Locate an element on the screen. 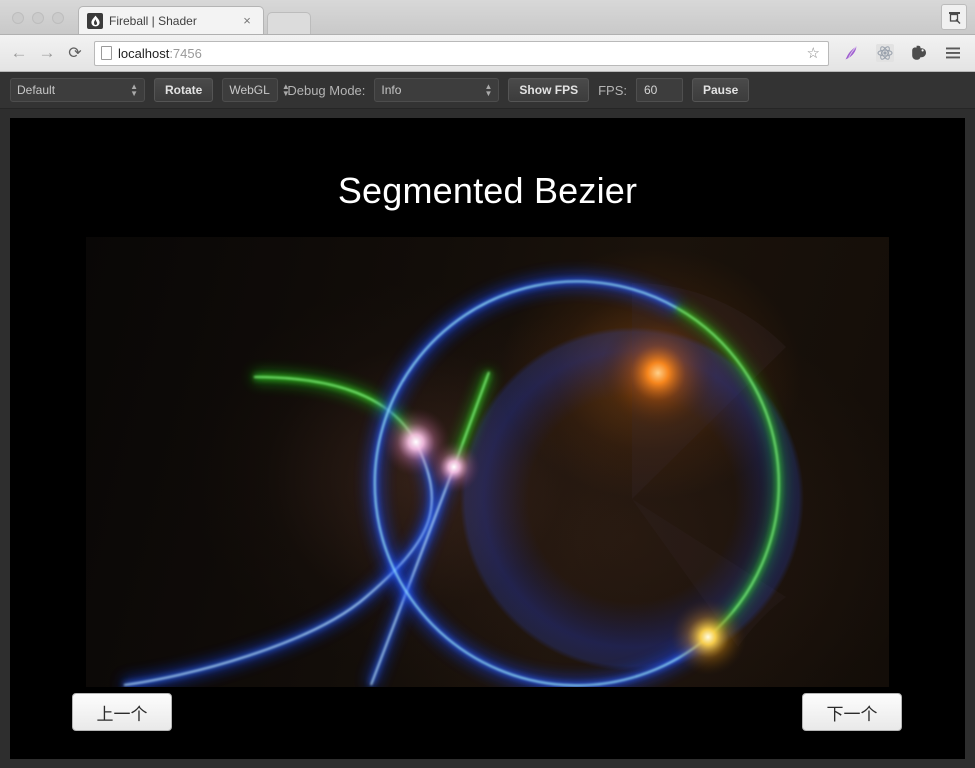 The width and height of the screenshot is (975, 768). debug-mode-label: Debug Mode: is located at coordinates (326, 90).